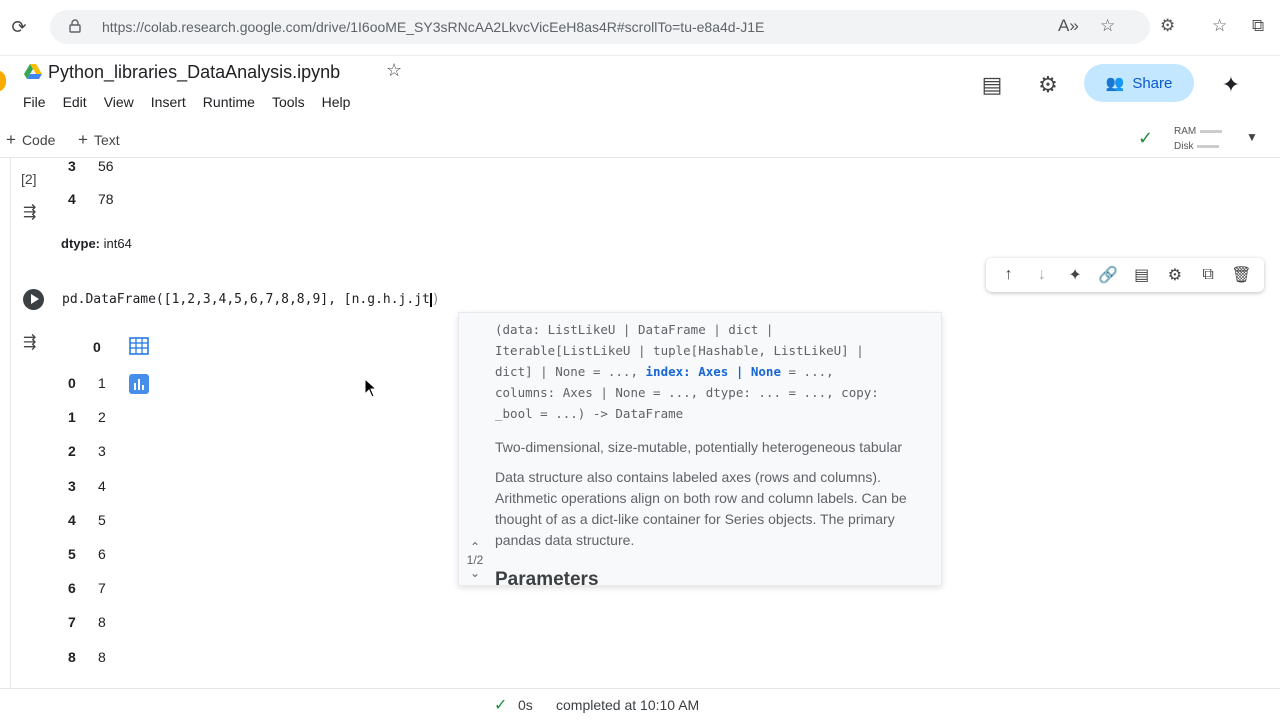  What do you see at coordinates (1068, 26) in the screenshot?
I see `read-aloud-icon: A»` at bounding box center [1068, 26].